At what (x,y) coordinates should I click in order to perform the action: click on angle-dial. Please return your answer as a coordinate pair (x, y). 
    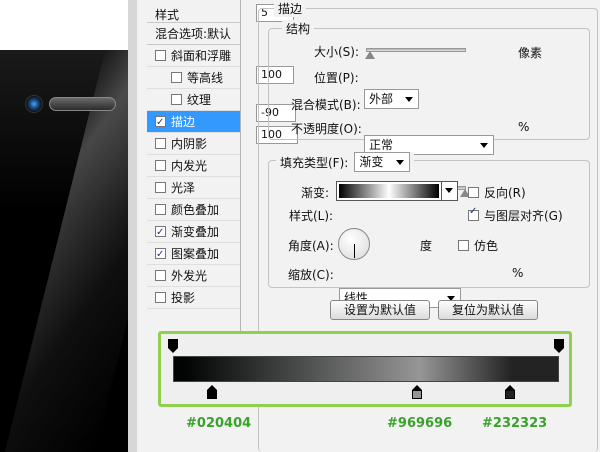
    Looking at the image, I should click on (354, 244).